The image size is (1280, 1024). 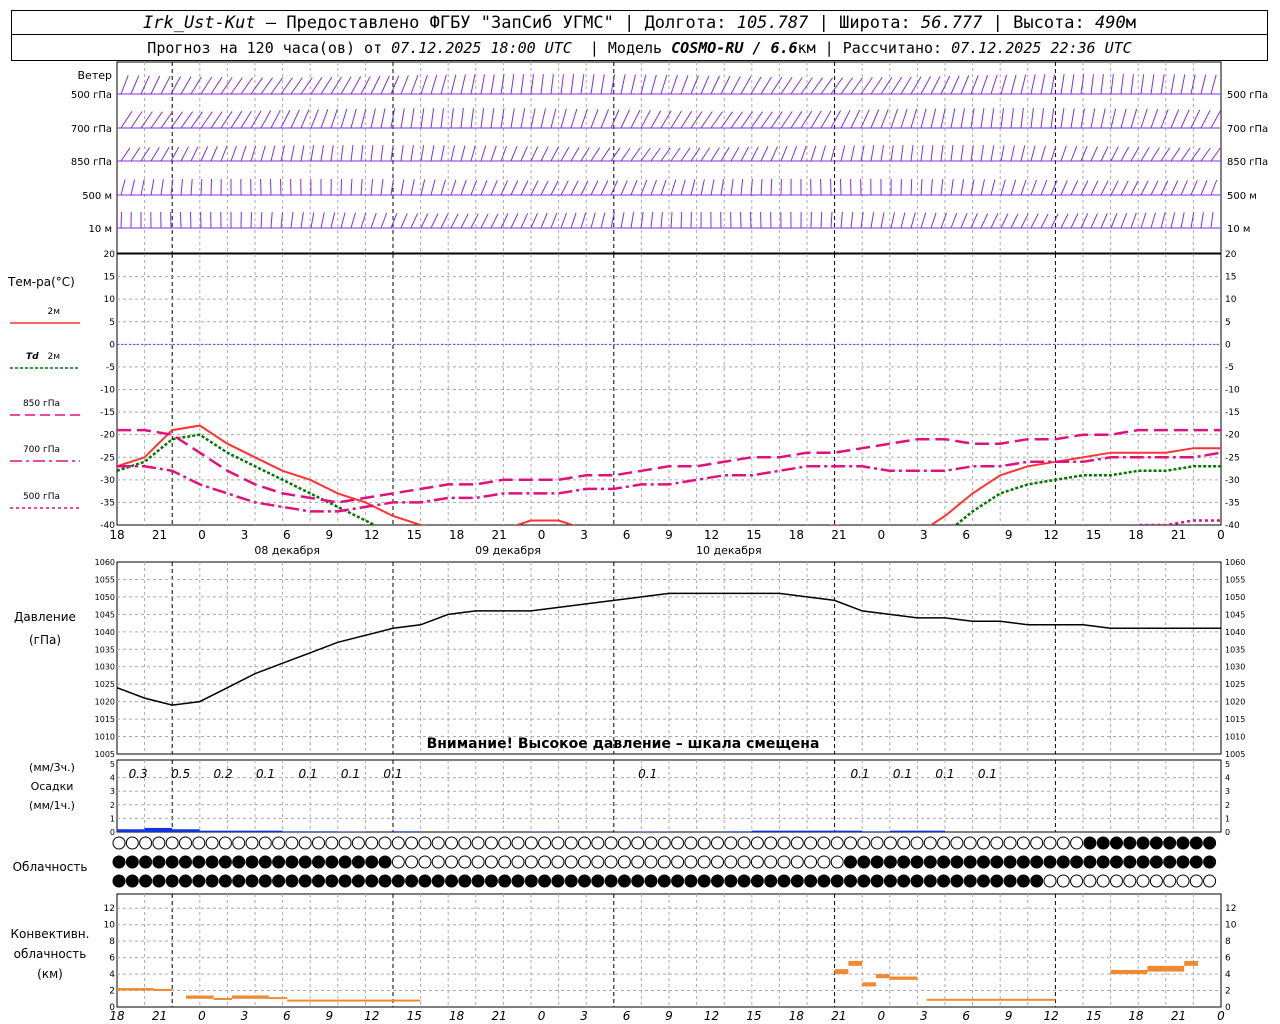 What do you see at coordinates (838, 1016) in the screenshot?
I see `x-hour-label-bottom: 21` at bounding box center [838, 1016].